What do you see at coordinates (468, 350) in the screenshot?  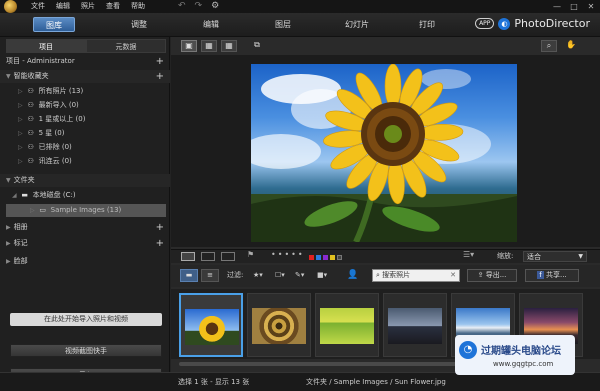 I see `watermark-logo-icon: ◔` at bounding box center [468, 350].